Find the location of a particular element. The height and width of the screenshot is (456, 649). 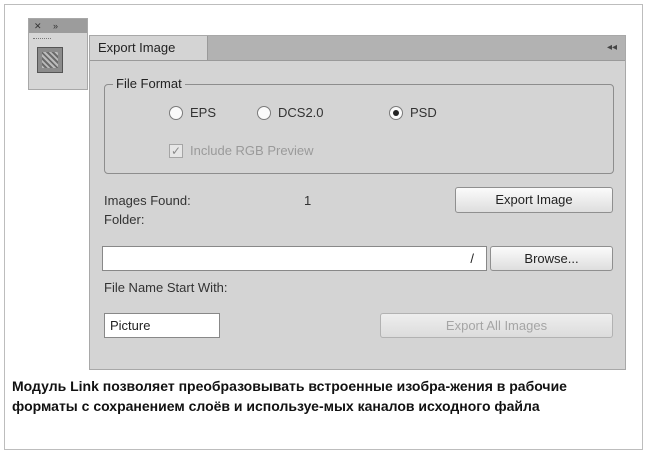

collapsed-panel-dock: ✕ » is located at coordinates (58, 54).